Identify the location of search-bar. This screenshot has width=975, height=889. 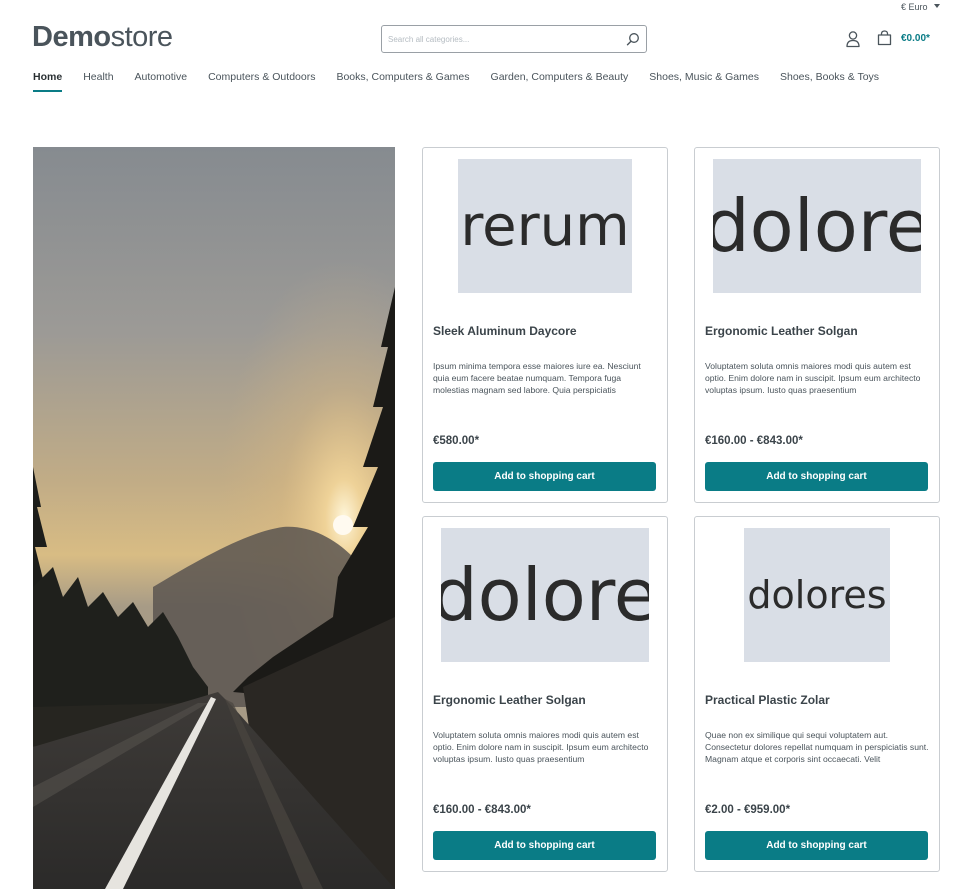
(514, 39).